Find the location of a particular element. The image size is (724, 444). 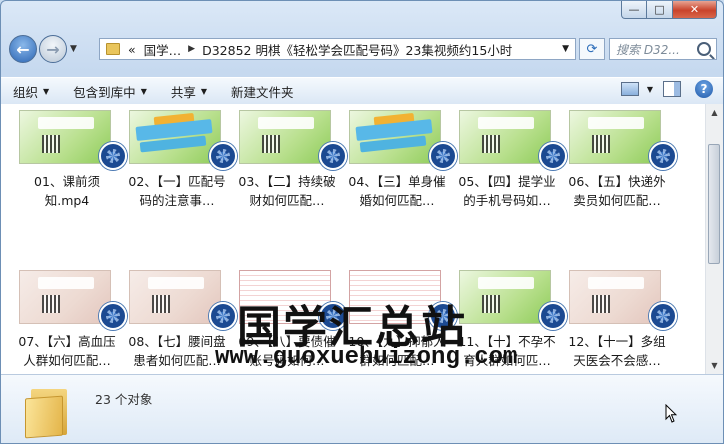

refresh-button: ⟳ is located at coordinates (592, 49).